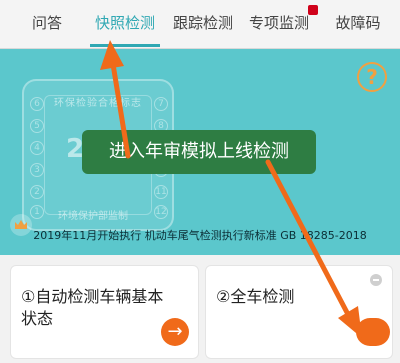  What do you see at coordinates (255, 296) in the screenshot?
I see `full-vehicle-check-title: ②全车检测` at bounding box center [255, 296].